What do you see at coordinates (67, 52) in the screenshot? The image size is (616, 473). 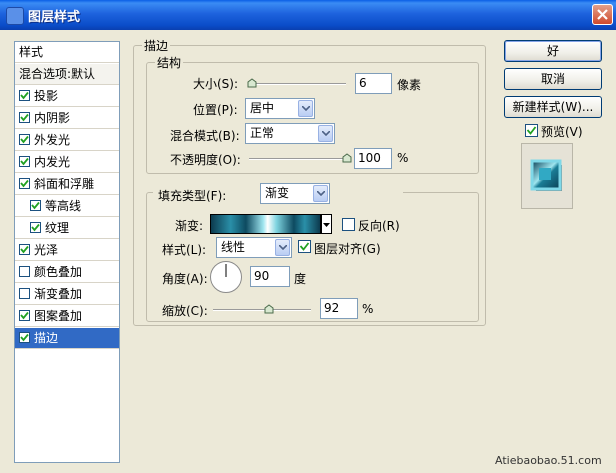 I see `styles-header: 样式` at bounding box center [67, 52].